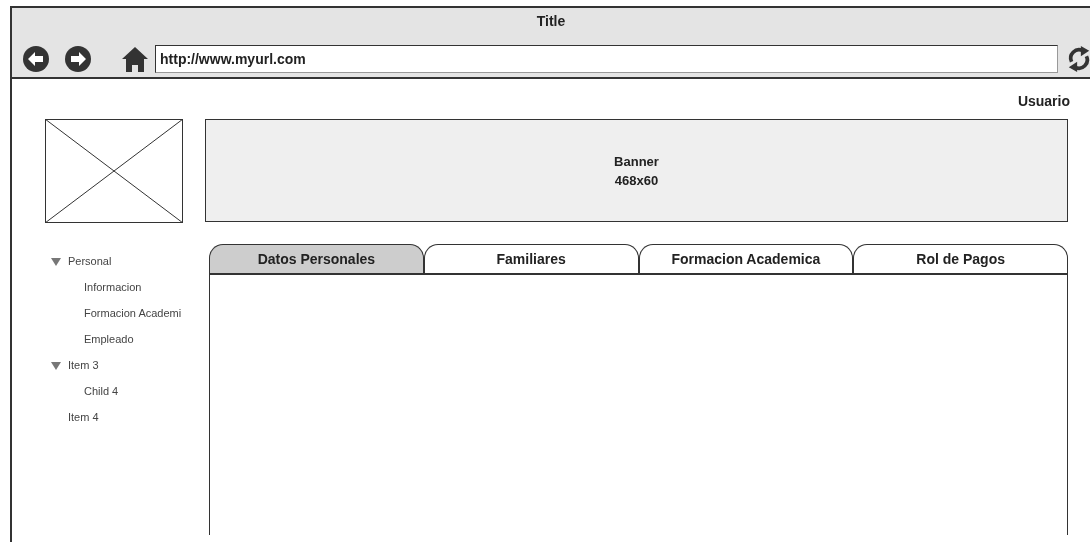 This screenshot has width=1090, height=544. What do you see at coordinates (636, 171) in the screenshot?
I see `banner-text: Banner 468x60` at bounding box center [636, 171].